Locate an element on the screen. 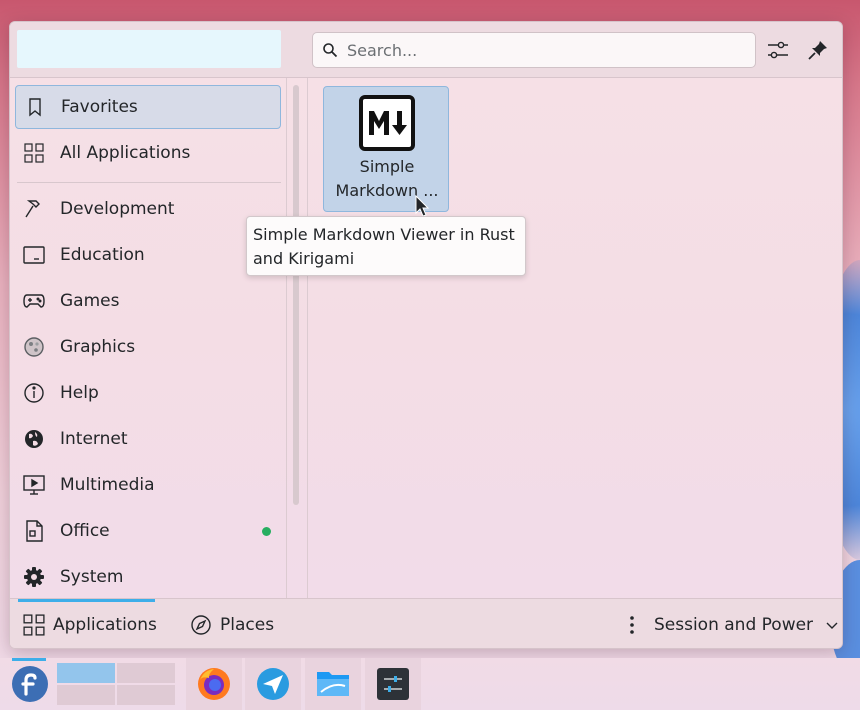 The height and width of the screenshot is (710, 860). category-development: Development is located at coordinates (148, 209).